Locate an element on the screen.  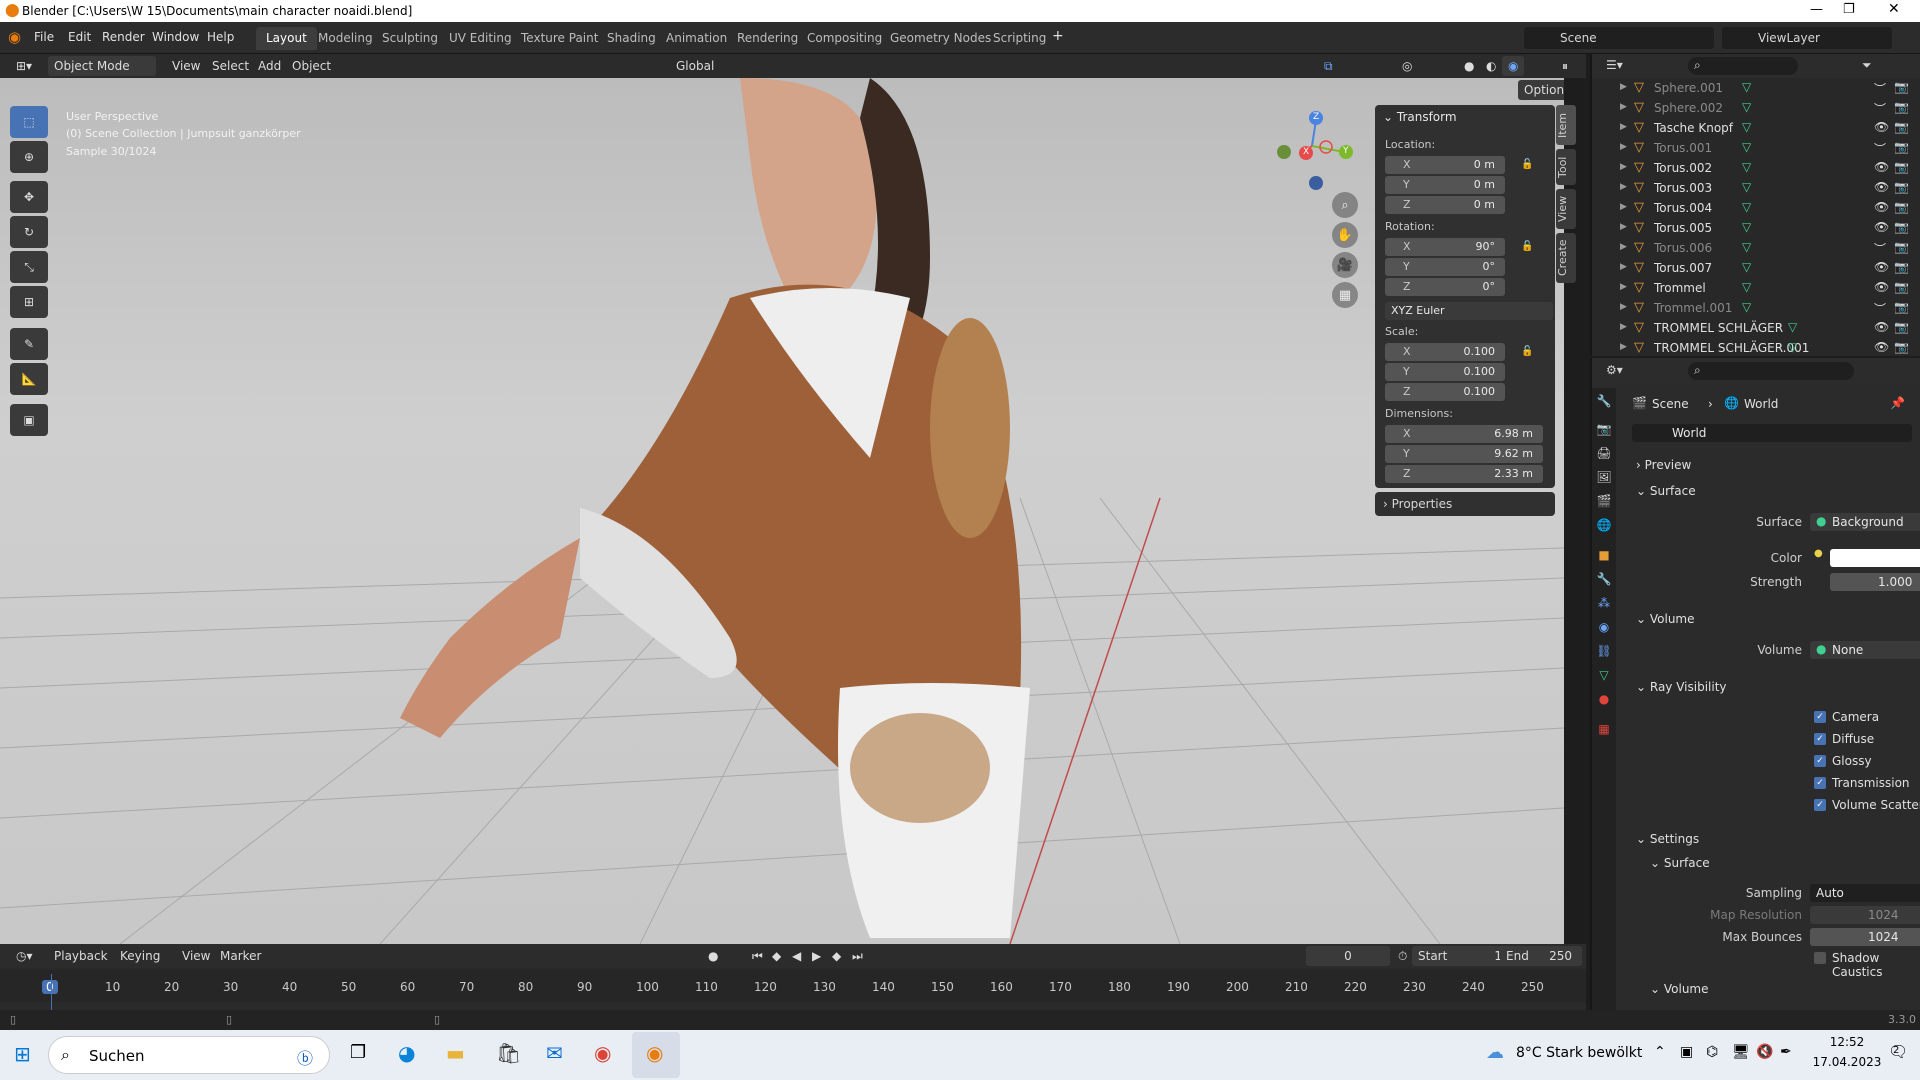
tool-tab-icon: 🔧 is located at coordinates (1604, 402).